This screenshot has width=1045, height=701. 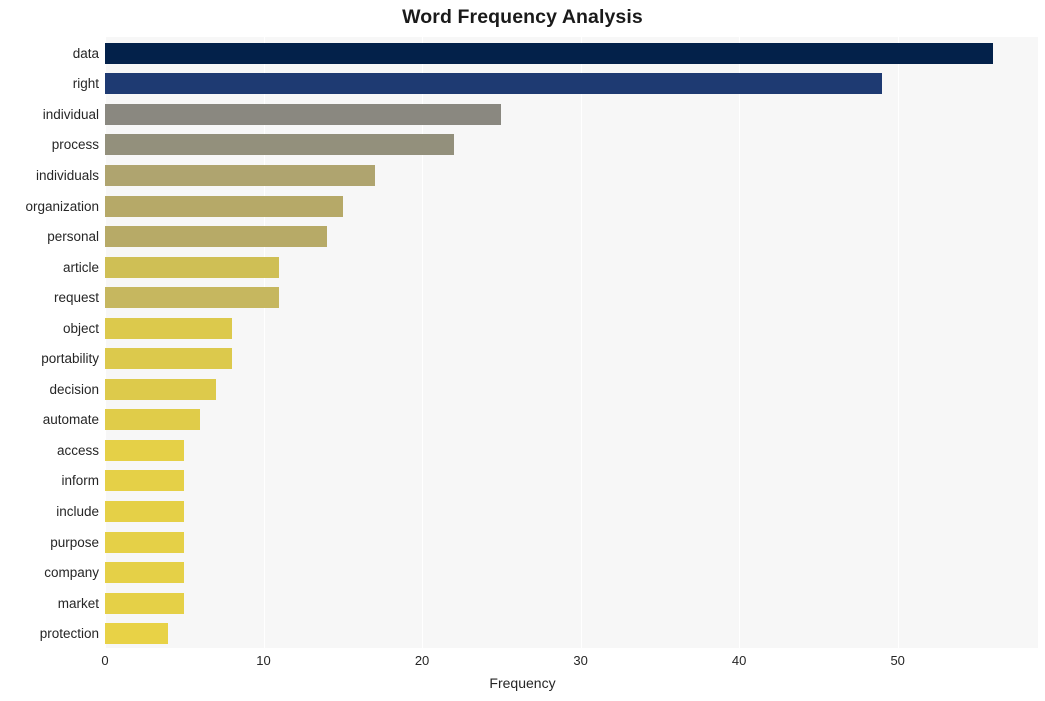 What do you see at coordinates (77, 512) in the screenshot?
I see `y-axis-tick-label: include` at bounding box center [77, 512].